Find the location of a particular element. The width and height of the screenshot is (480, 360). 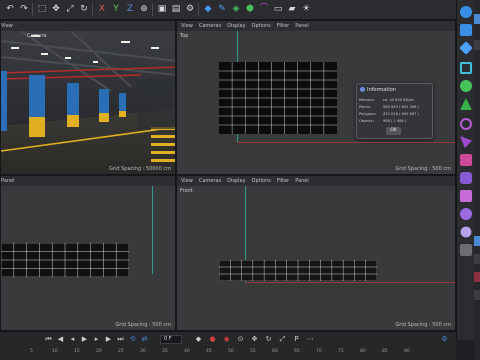

rotation-key-icon: ↻ is located at coordinates (268, 339).